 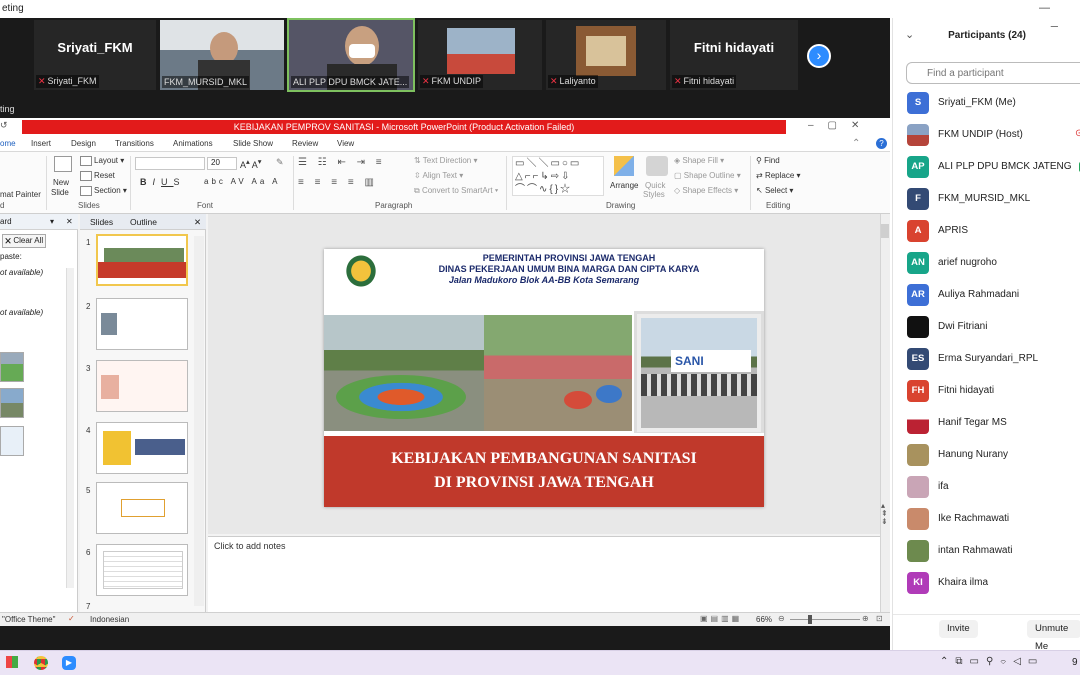 I want to click on font-effects-buttons: abc AV Aa A, so click(x=242, y=181).